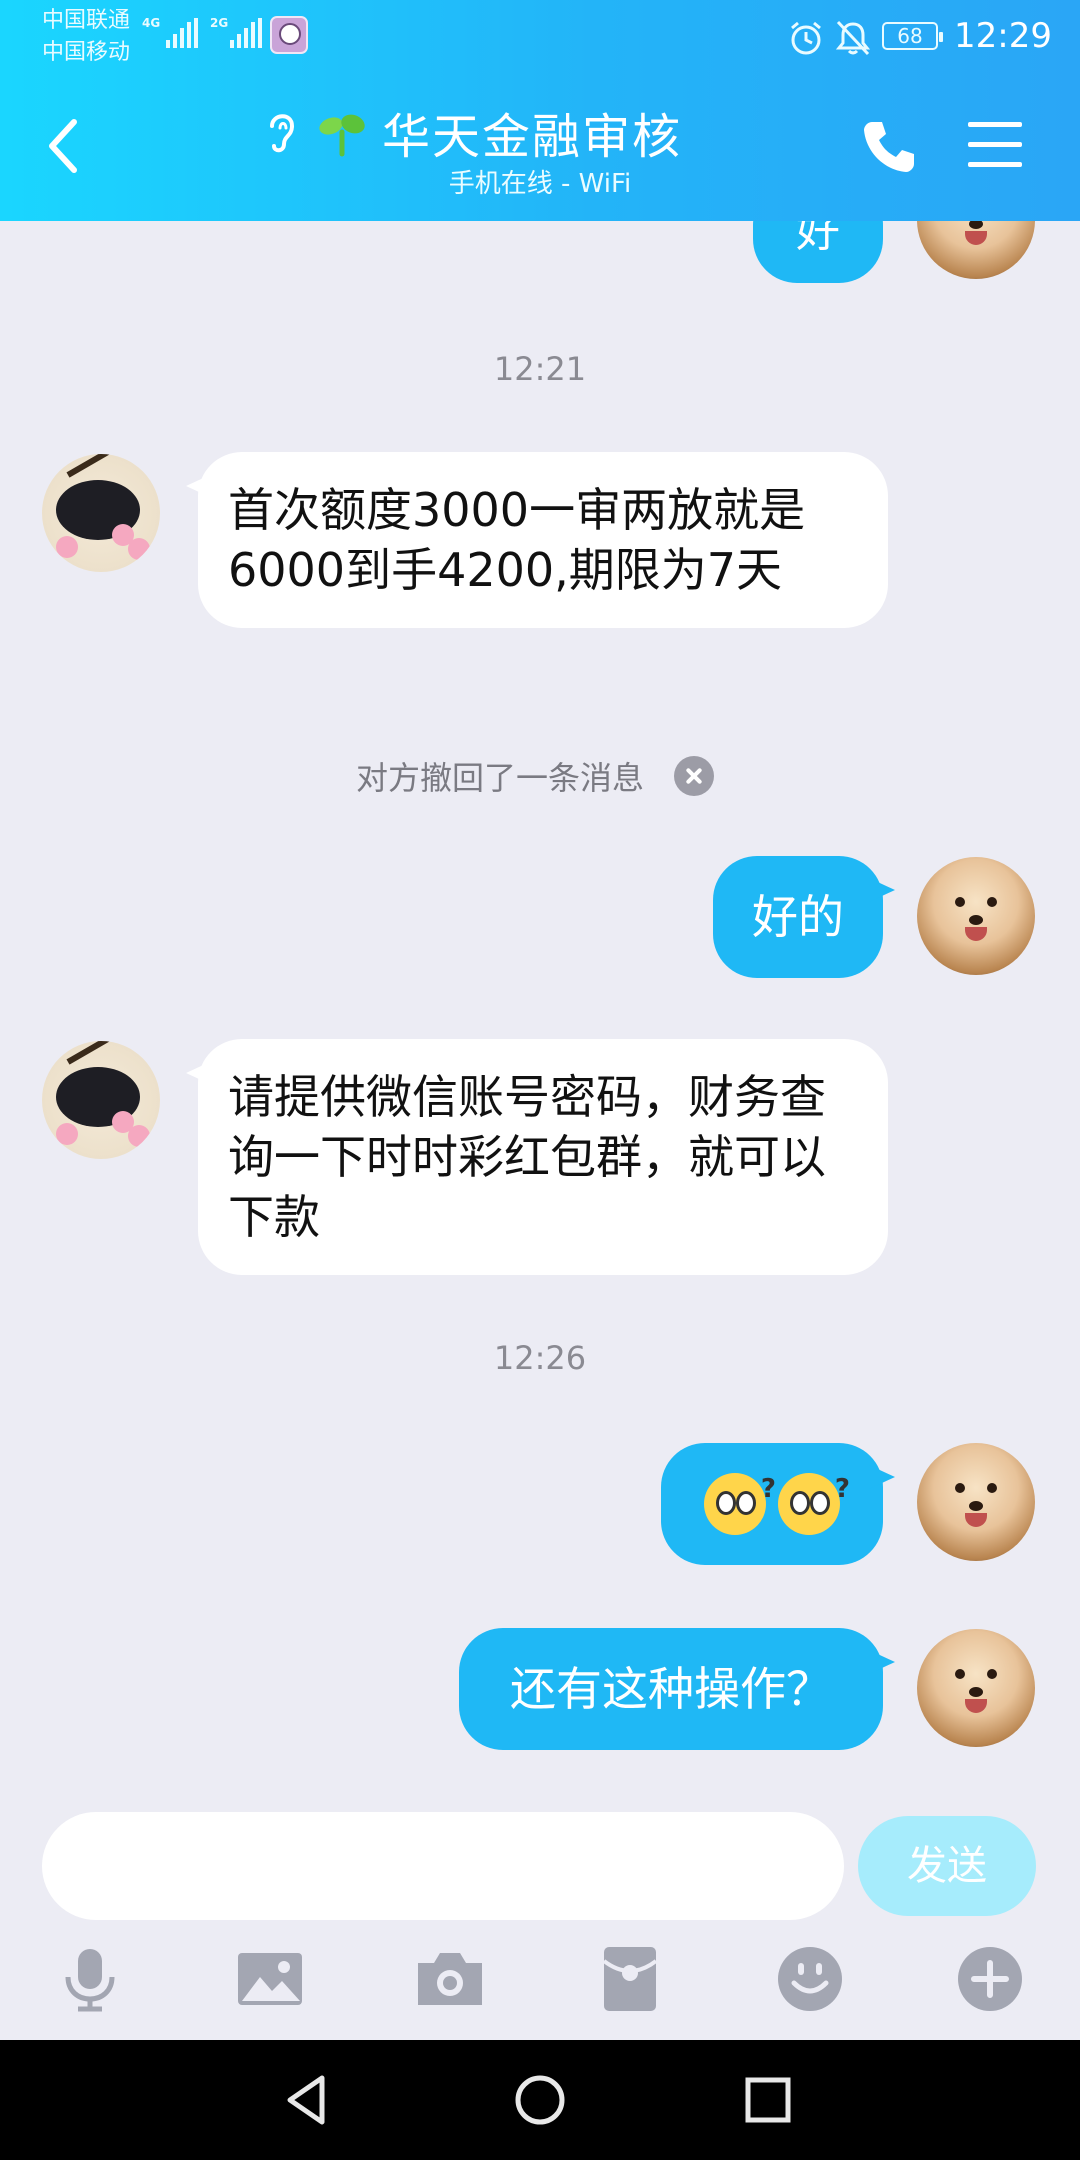 The width and height of the screenshot is (1080, 2160). I want to click on phone-call-icon, so click(888, 146).